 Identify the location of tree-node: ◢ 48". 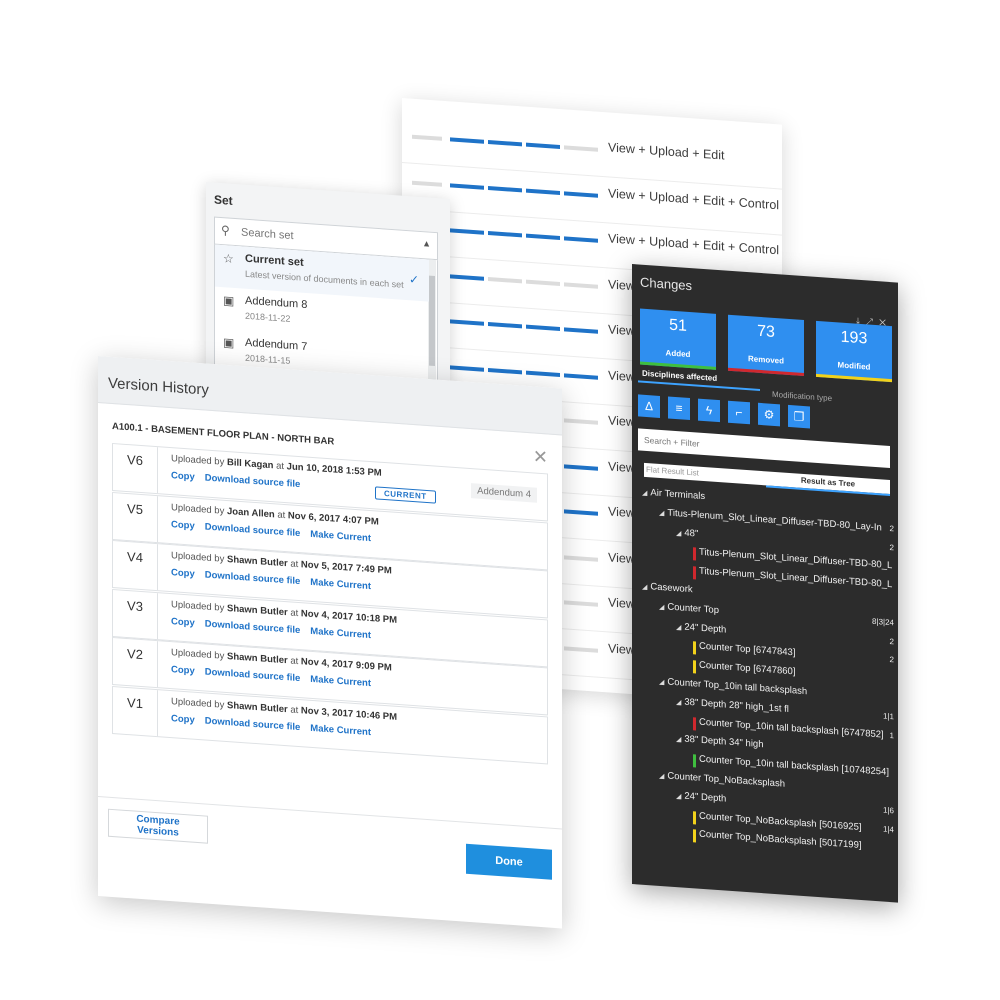
(687, 533).